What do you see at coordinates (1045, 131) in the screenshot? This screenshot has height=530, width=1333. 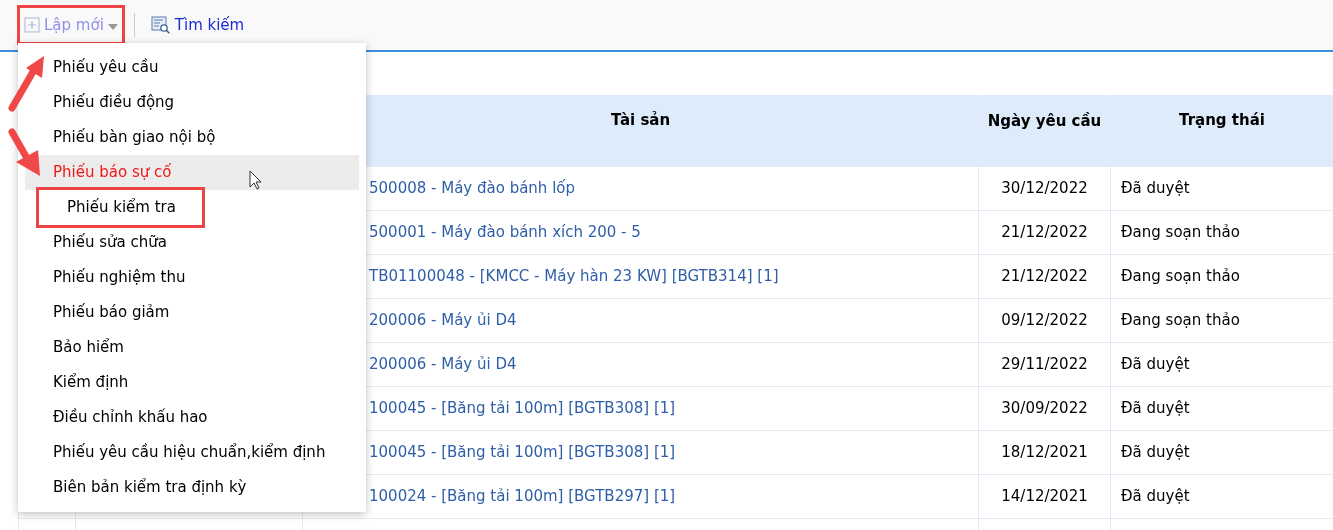 I see `column-header: Ngày yêu cầu` at bounding box center [1045, 131].